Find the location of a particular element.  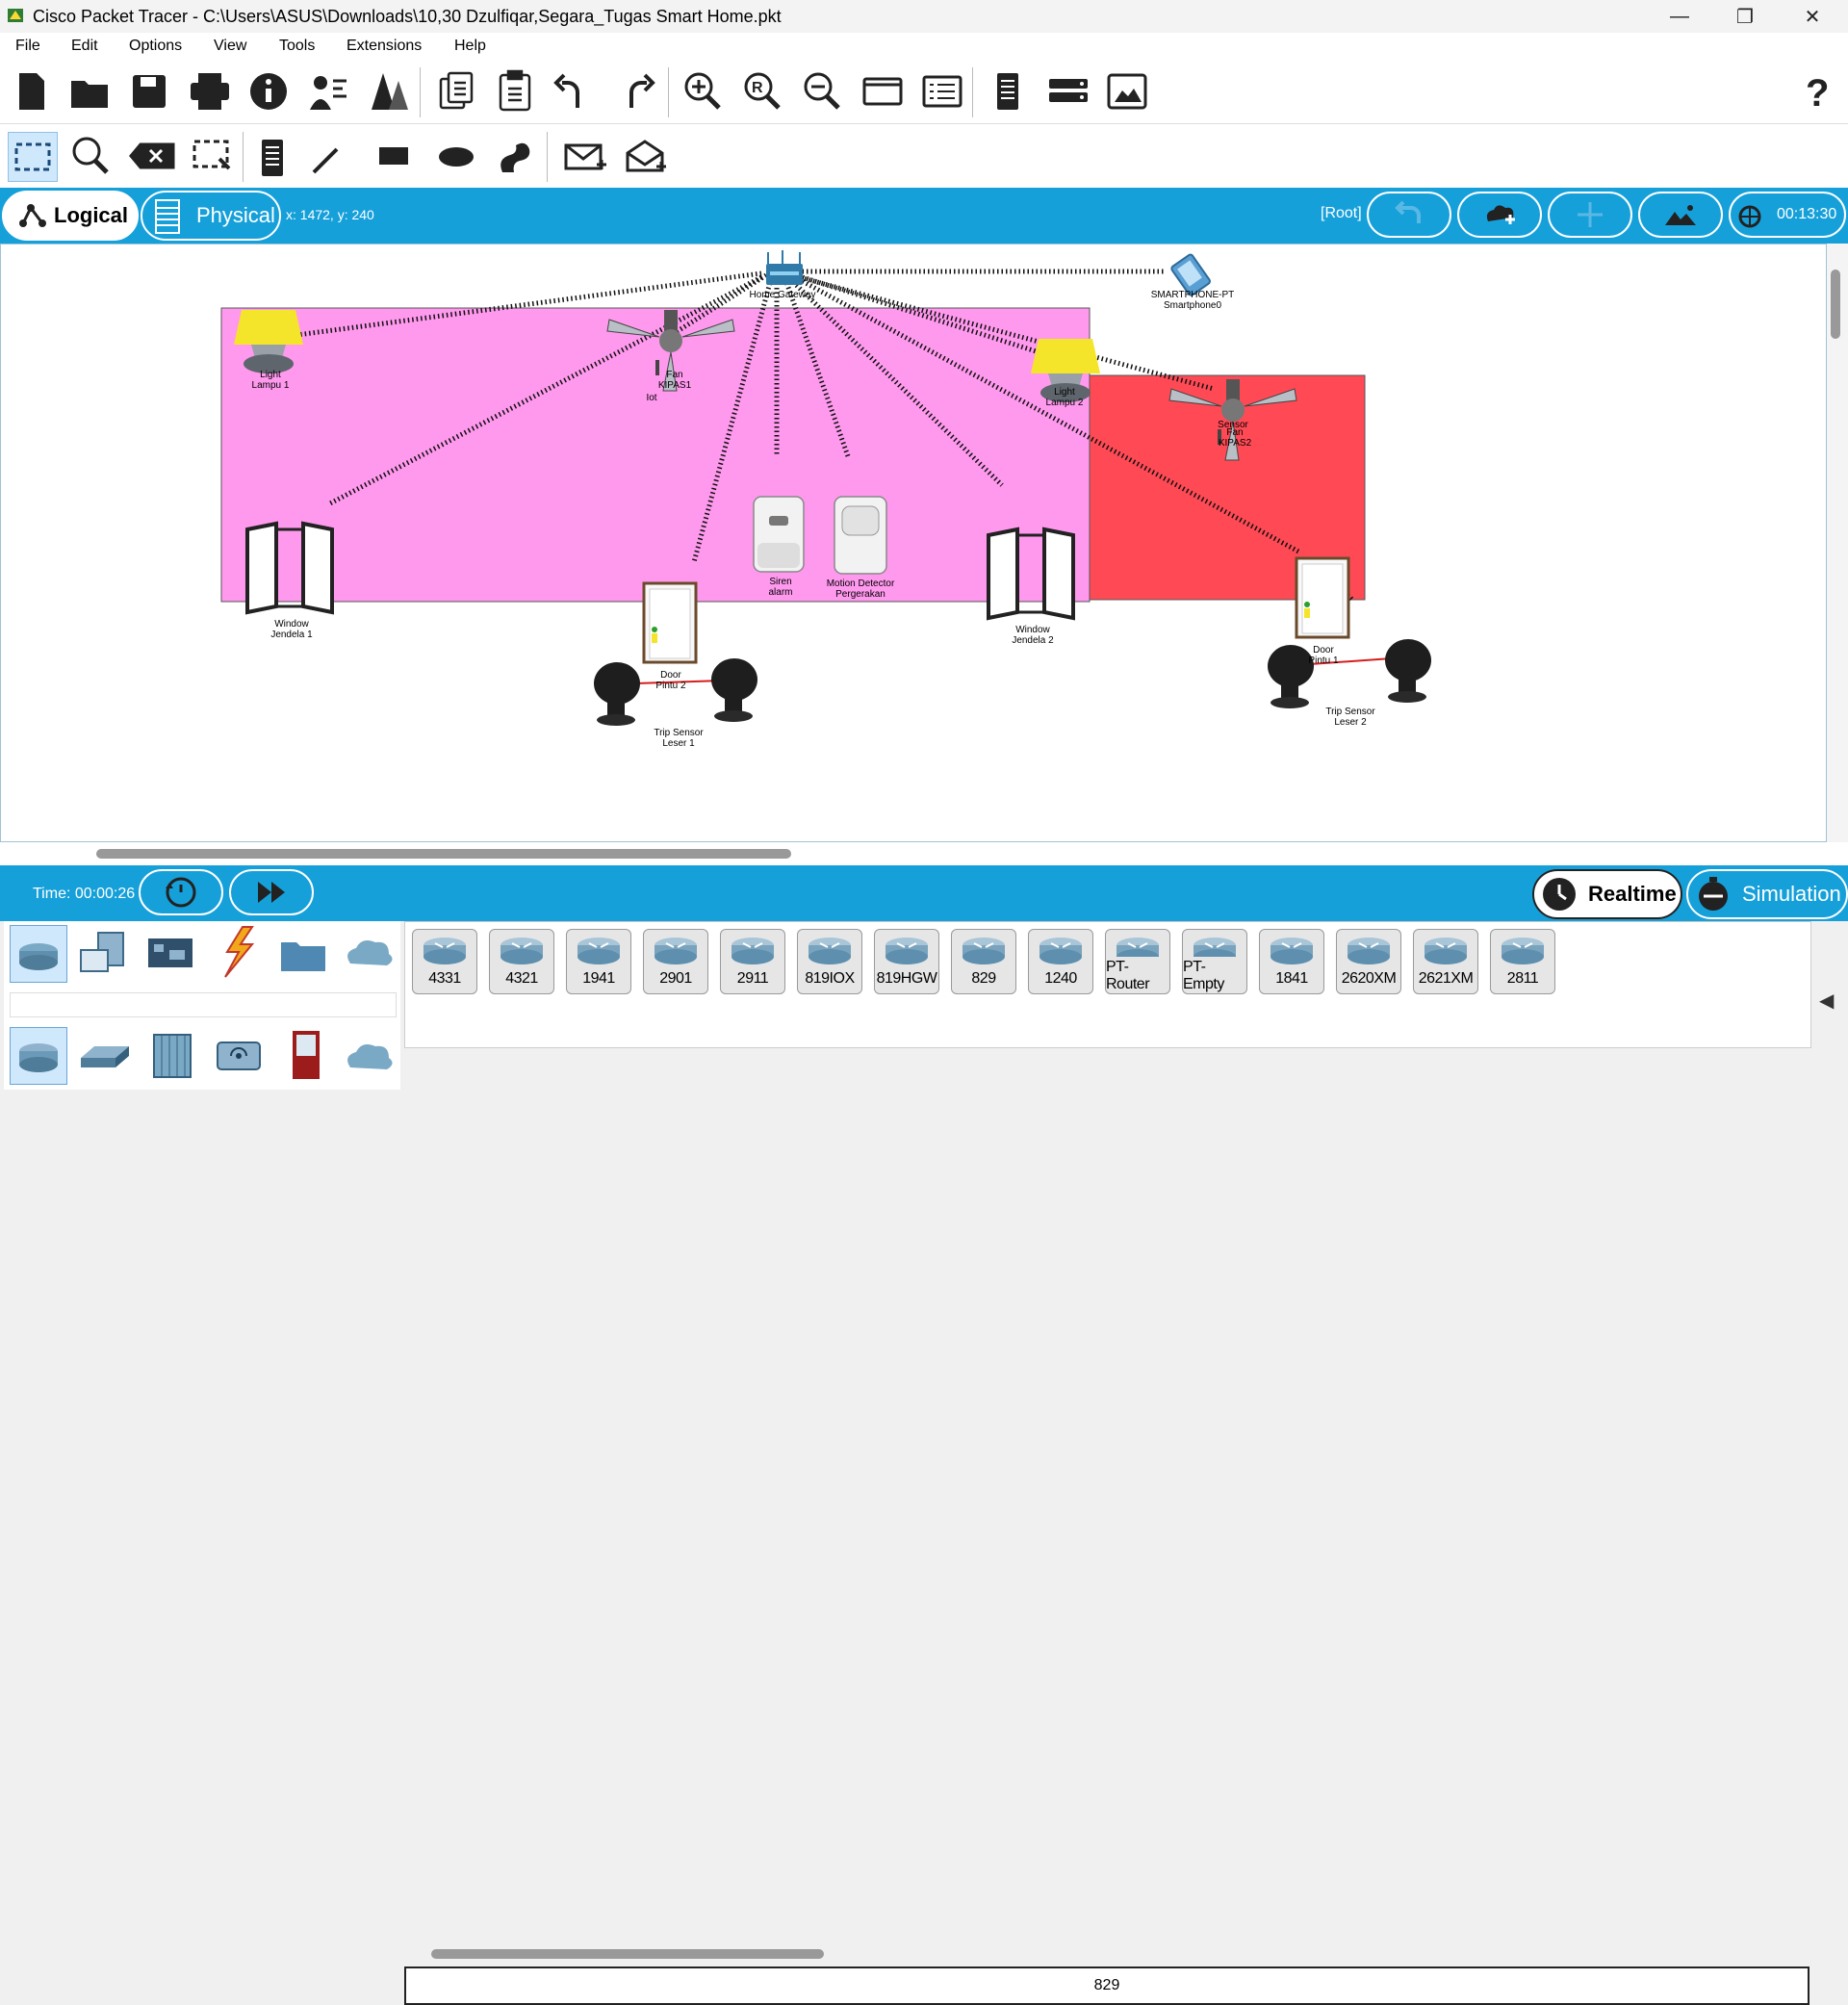

router-model-label: PT-Router is located at coordinates (1128, 976).